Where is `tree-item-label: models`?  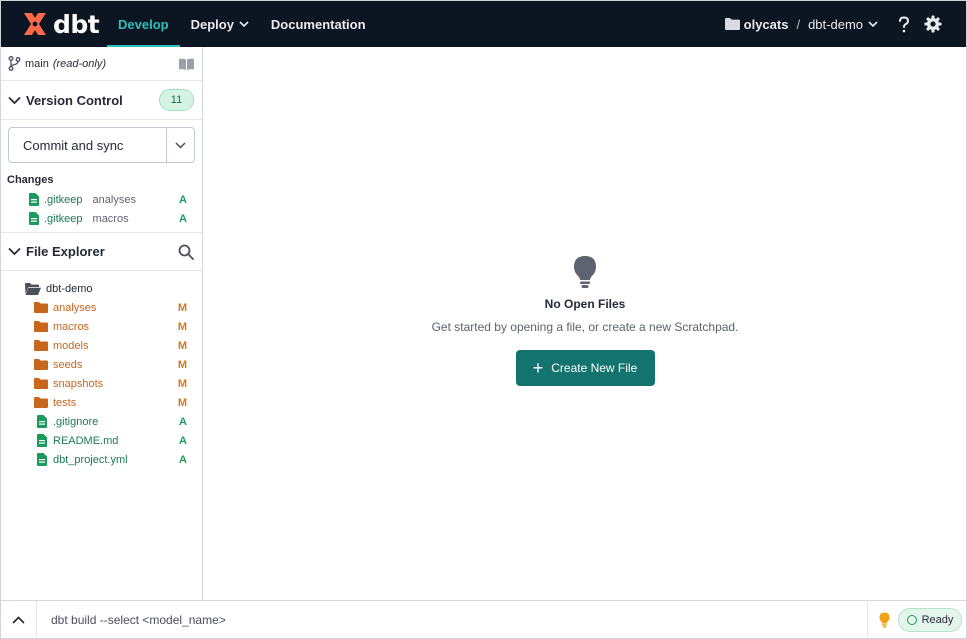
tree-item-label: models is located at coordinates (71, 345).